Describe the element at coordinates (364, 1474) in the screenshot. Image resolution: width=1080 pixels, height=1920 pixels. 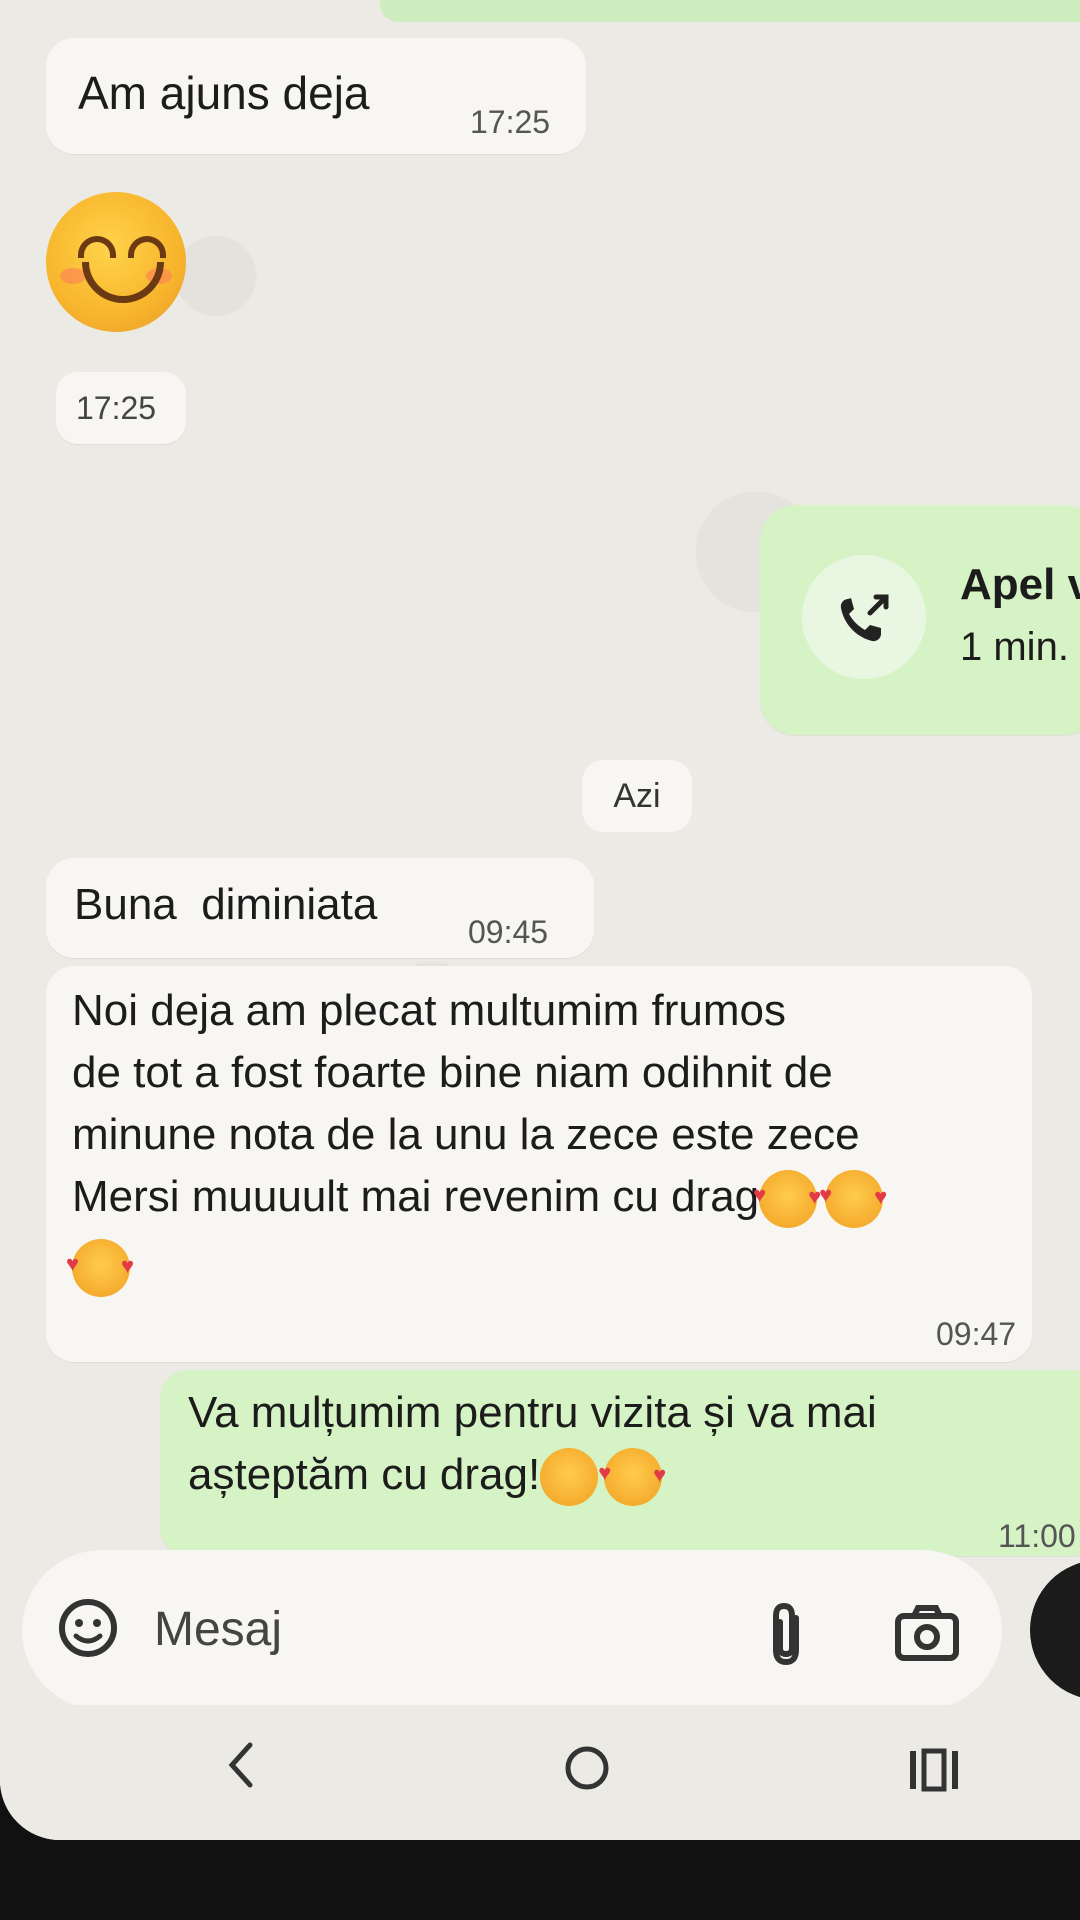
I see `message-line: așteptăm cu drag!` at that location.